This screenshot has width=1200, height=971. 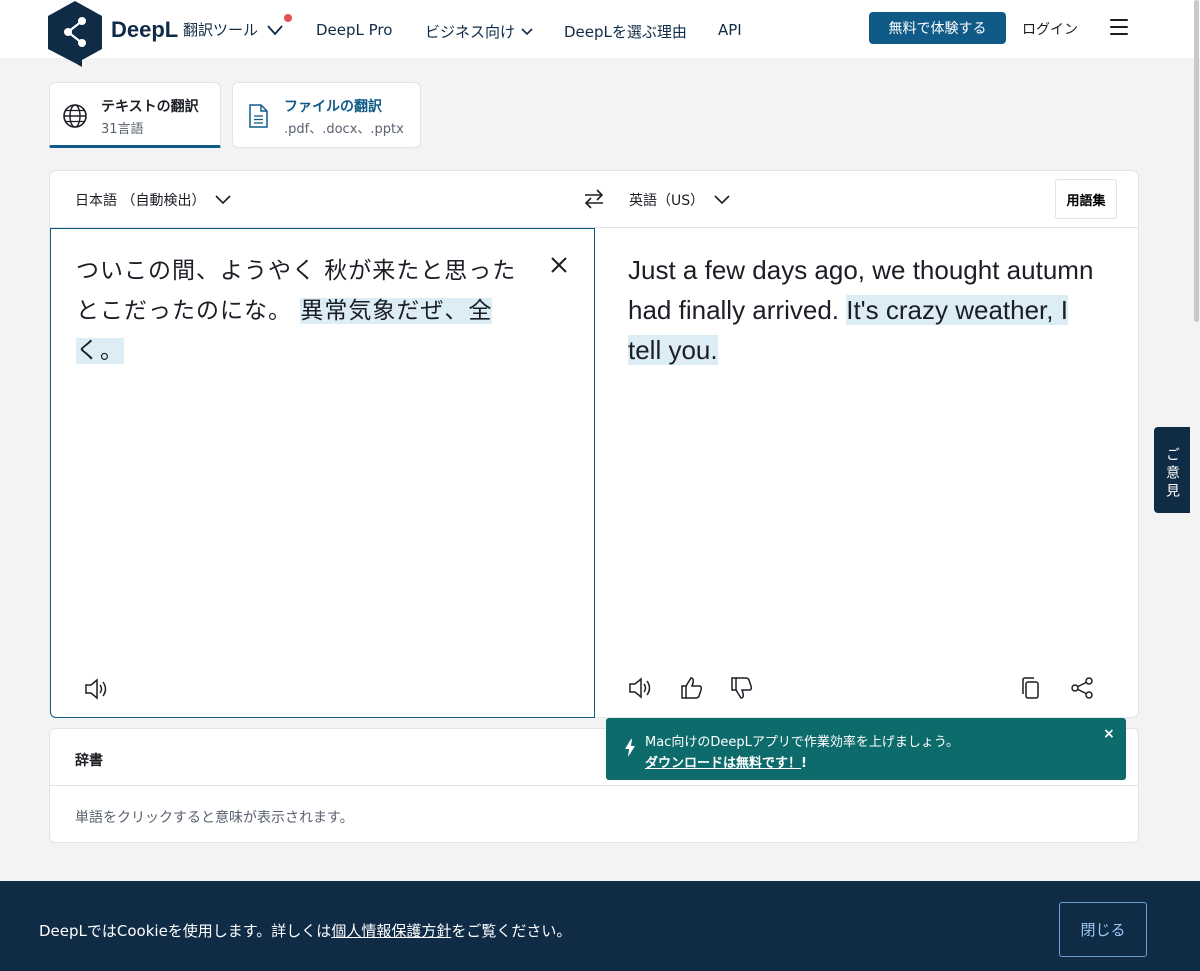 What do you see at coordinates (258, 116) in the screenshot?
I see `document-icon` at bounding box center [258, 116].